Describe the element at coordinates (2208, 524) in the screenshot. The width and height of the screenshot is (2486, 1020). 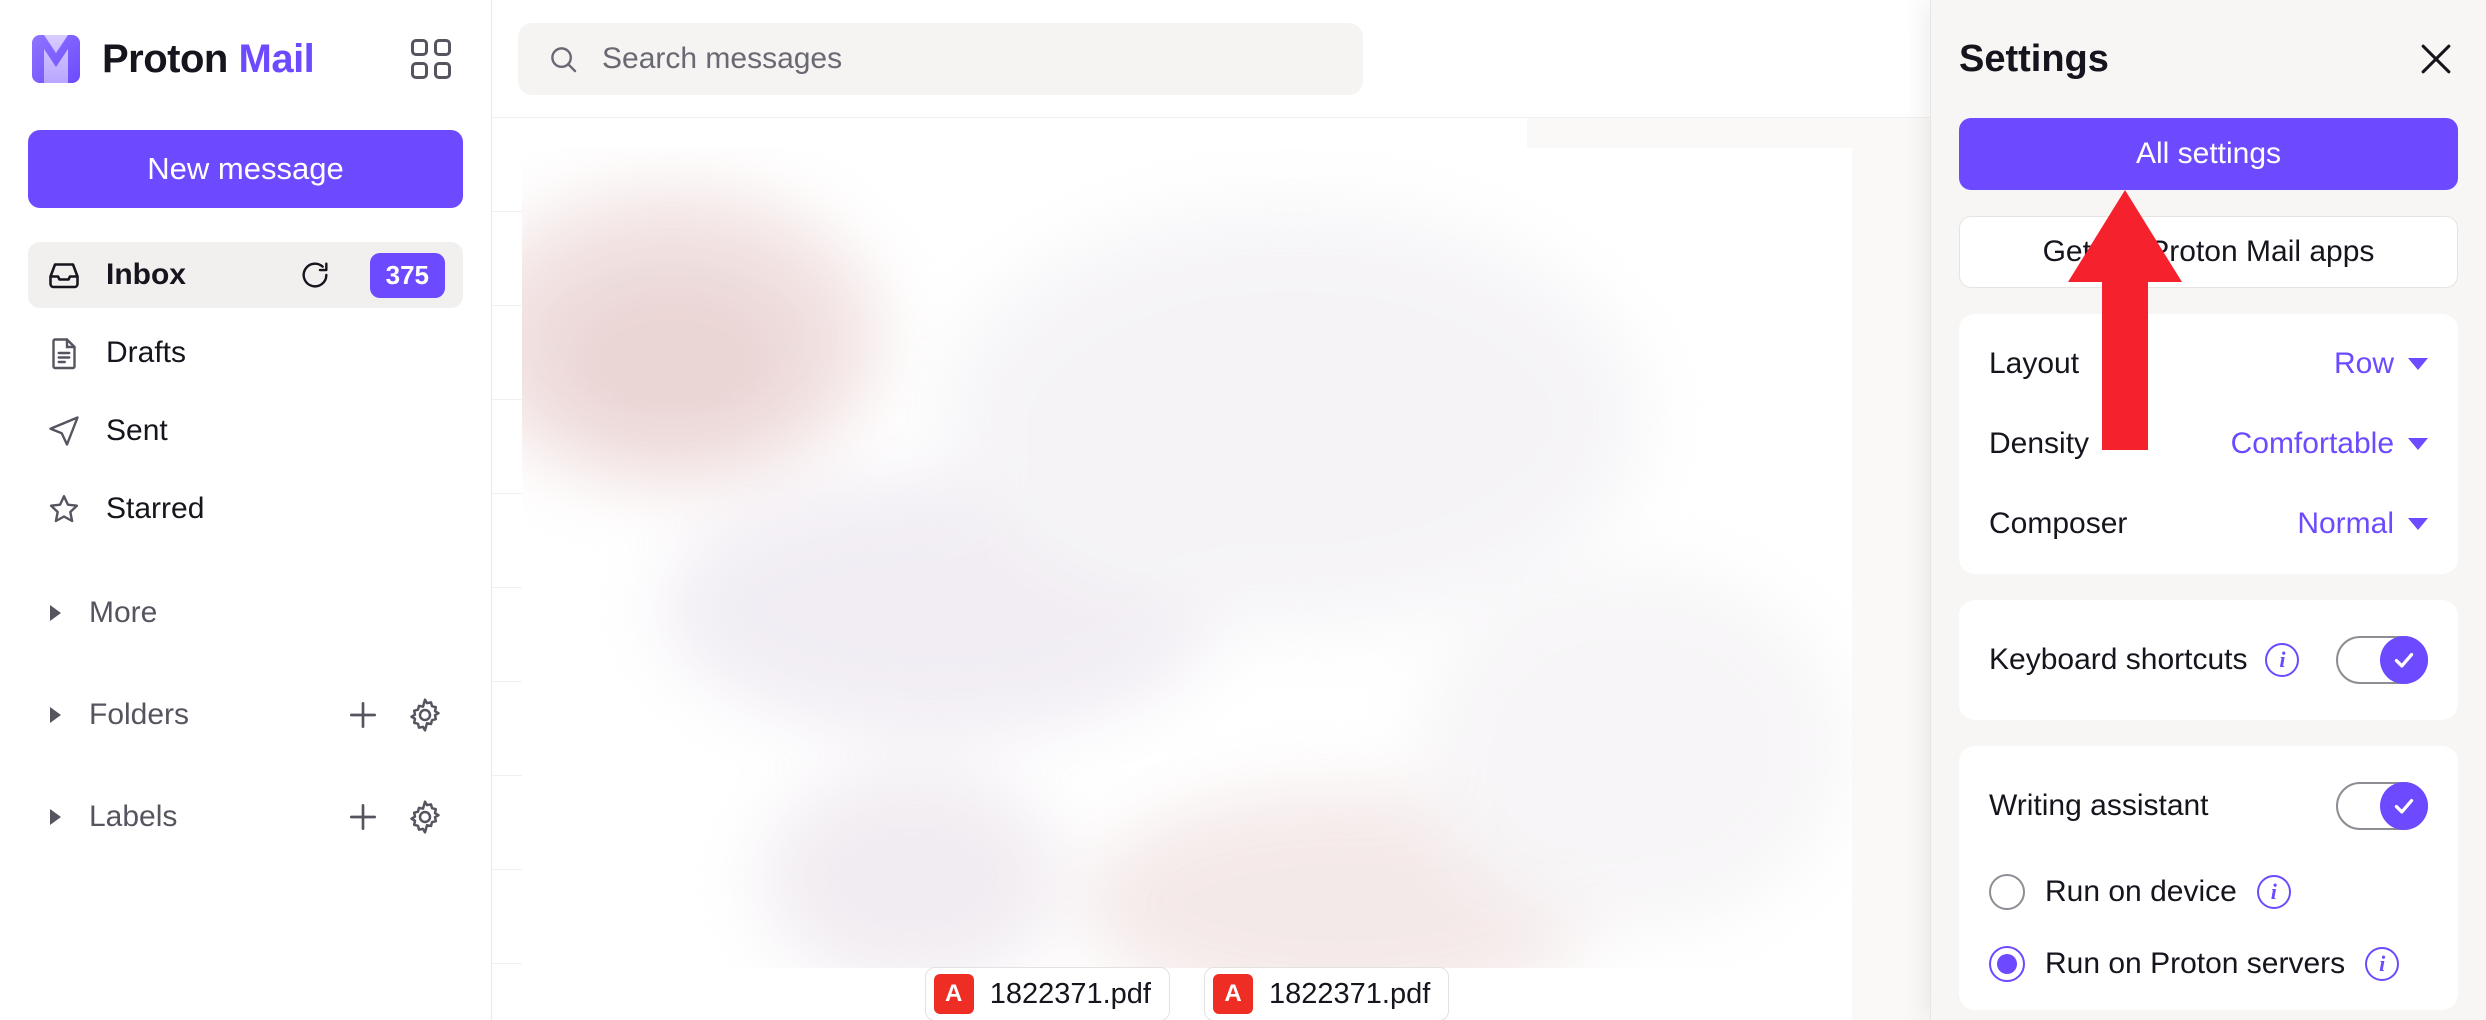
I see `composer-option-row: Composer Normal` at that location.